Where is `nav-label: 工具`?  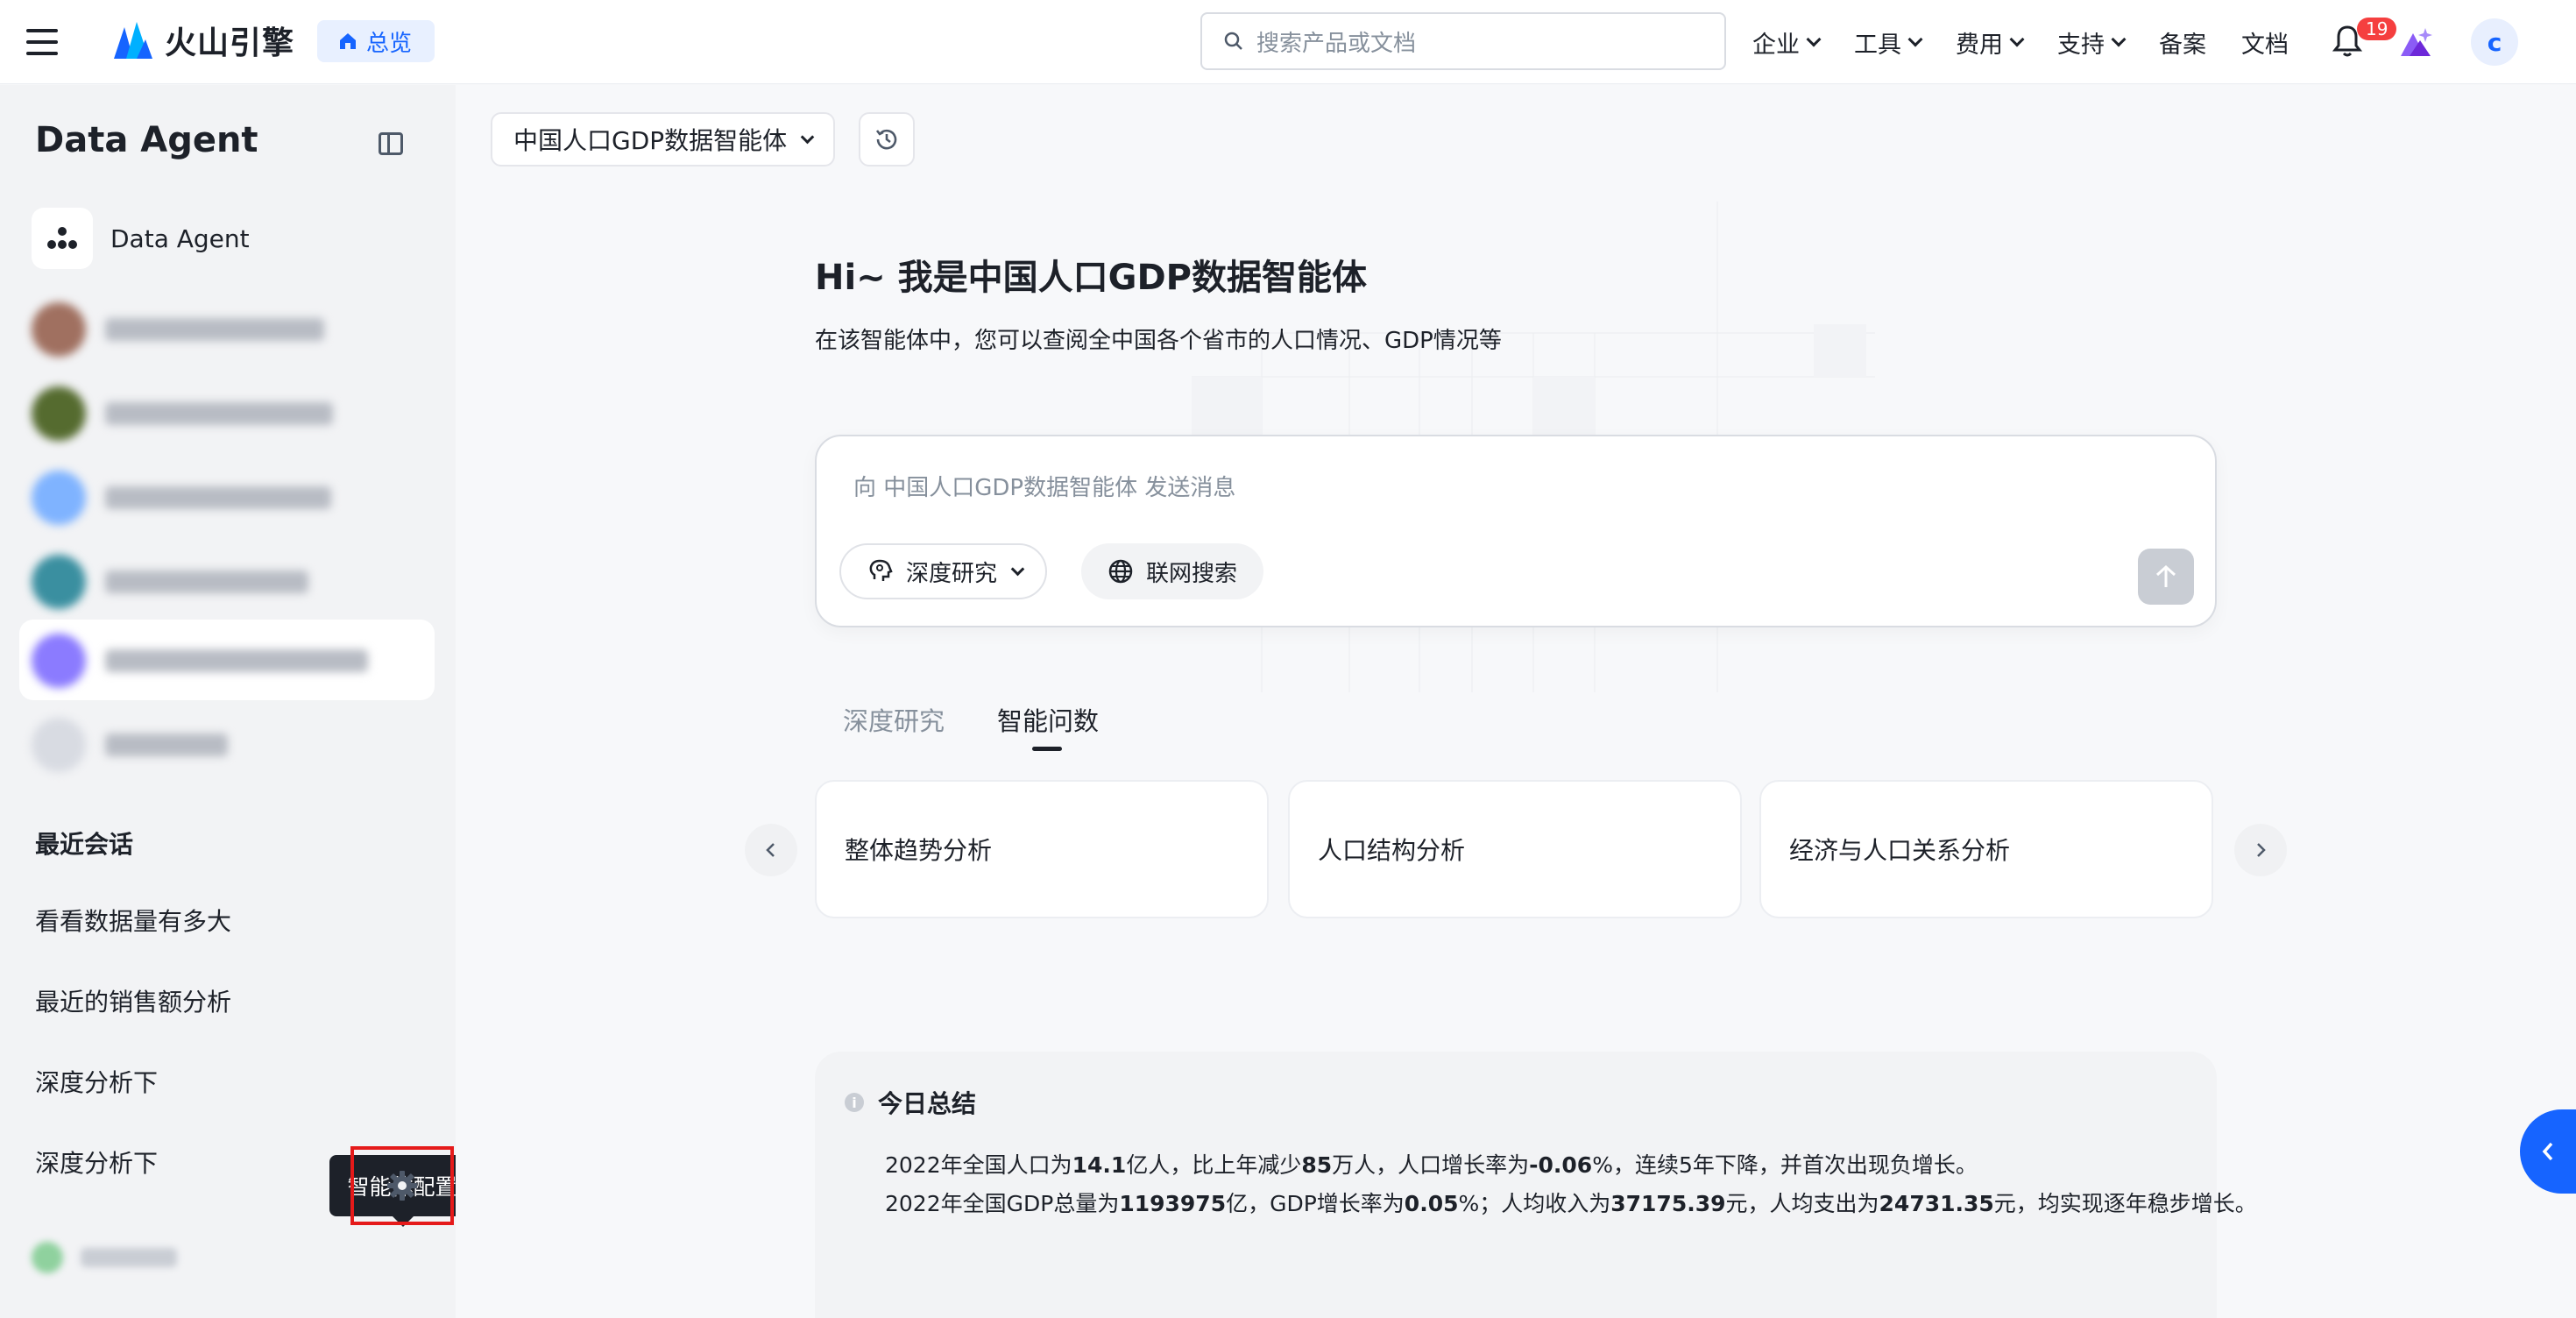
nav-label: 工具 is located at coordinates (1877, 45).